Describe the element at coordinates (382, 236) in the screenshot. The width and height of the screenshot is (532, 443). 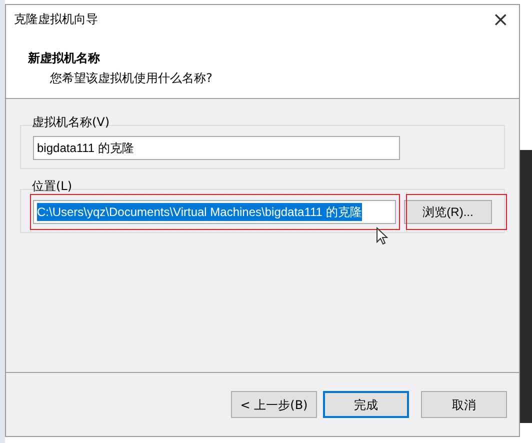
I see `mouse-pointer-icon` at that location.